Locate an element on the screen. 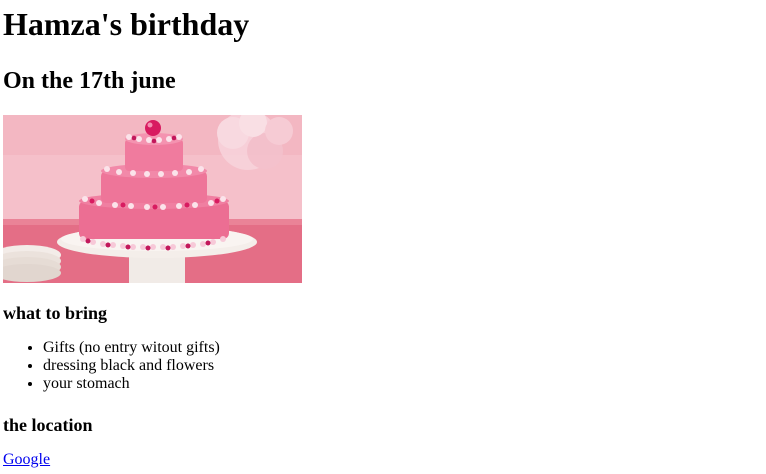 The height and width of the screenshot is (474, 766). location-heading: the location is located at coordinates (48, 425).